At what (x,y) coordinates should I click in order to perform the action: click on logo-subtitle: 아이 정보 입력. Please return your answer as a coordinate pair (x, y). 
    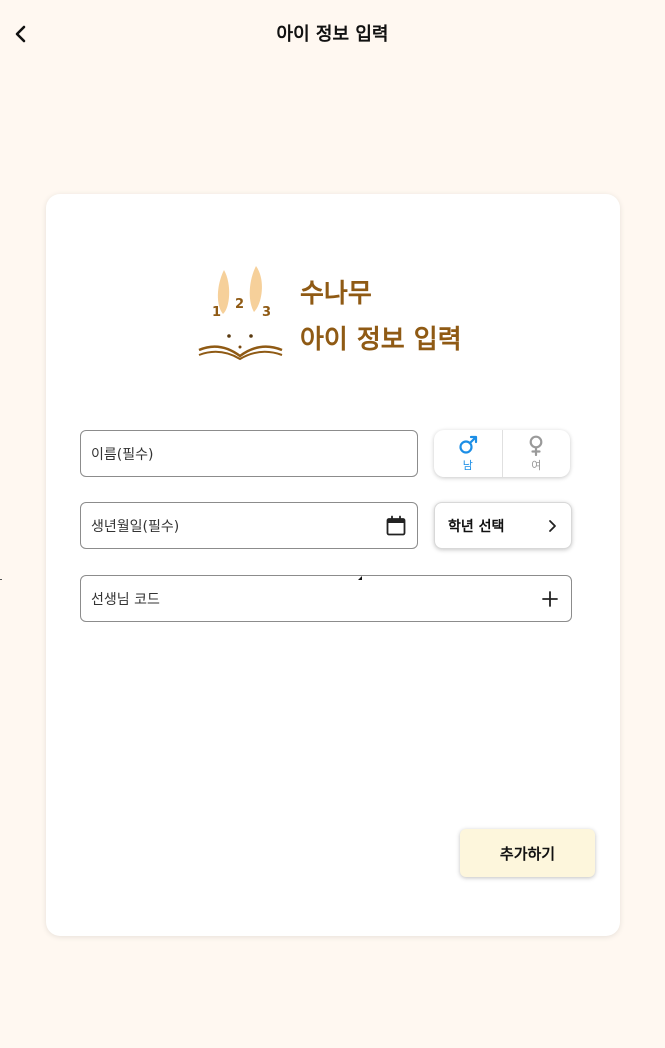
    Looking at the image, I should click on (381, 340).